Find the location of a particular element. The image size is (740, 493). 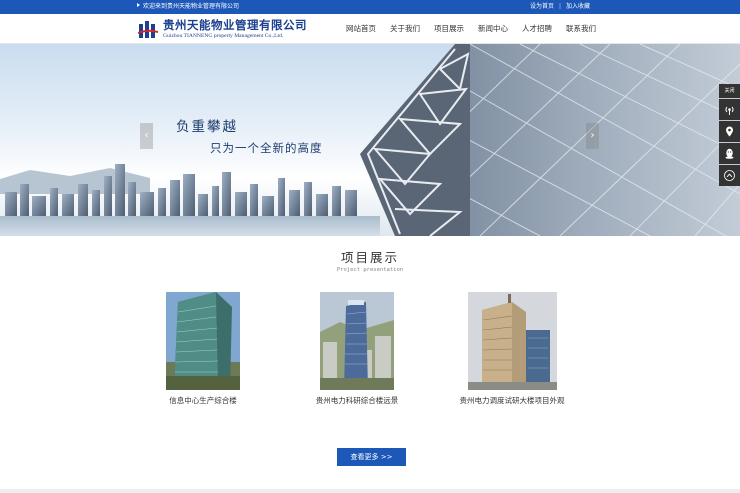

float-close-button: 关闭 is located at coordinates (729, 91).